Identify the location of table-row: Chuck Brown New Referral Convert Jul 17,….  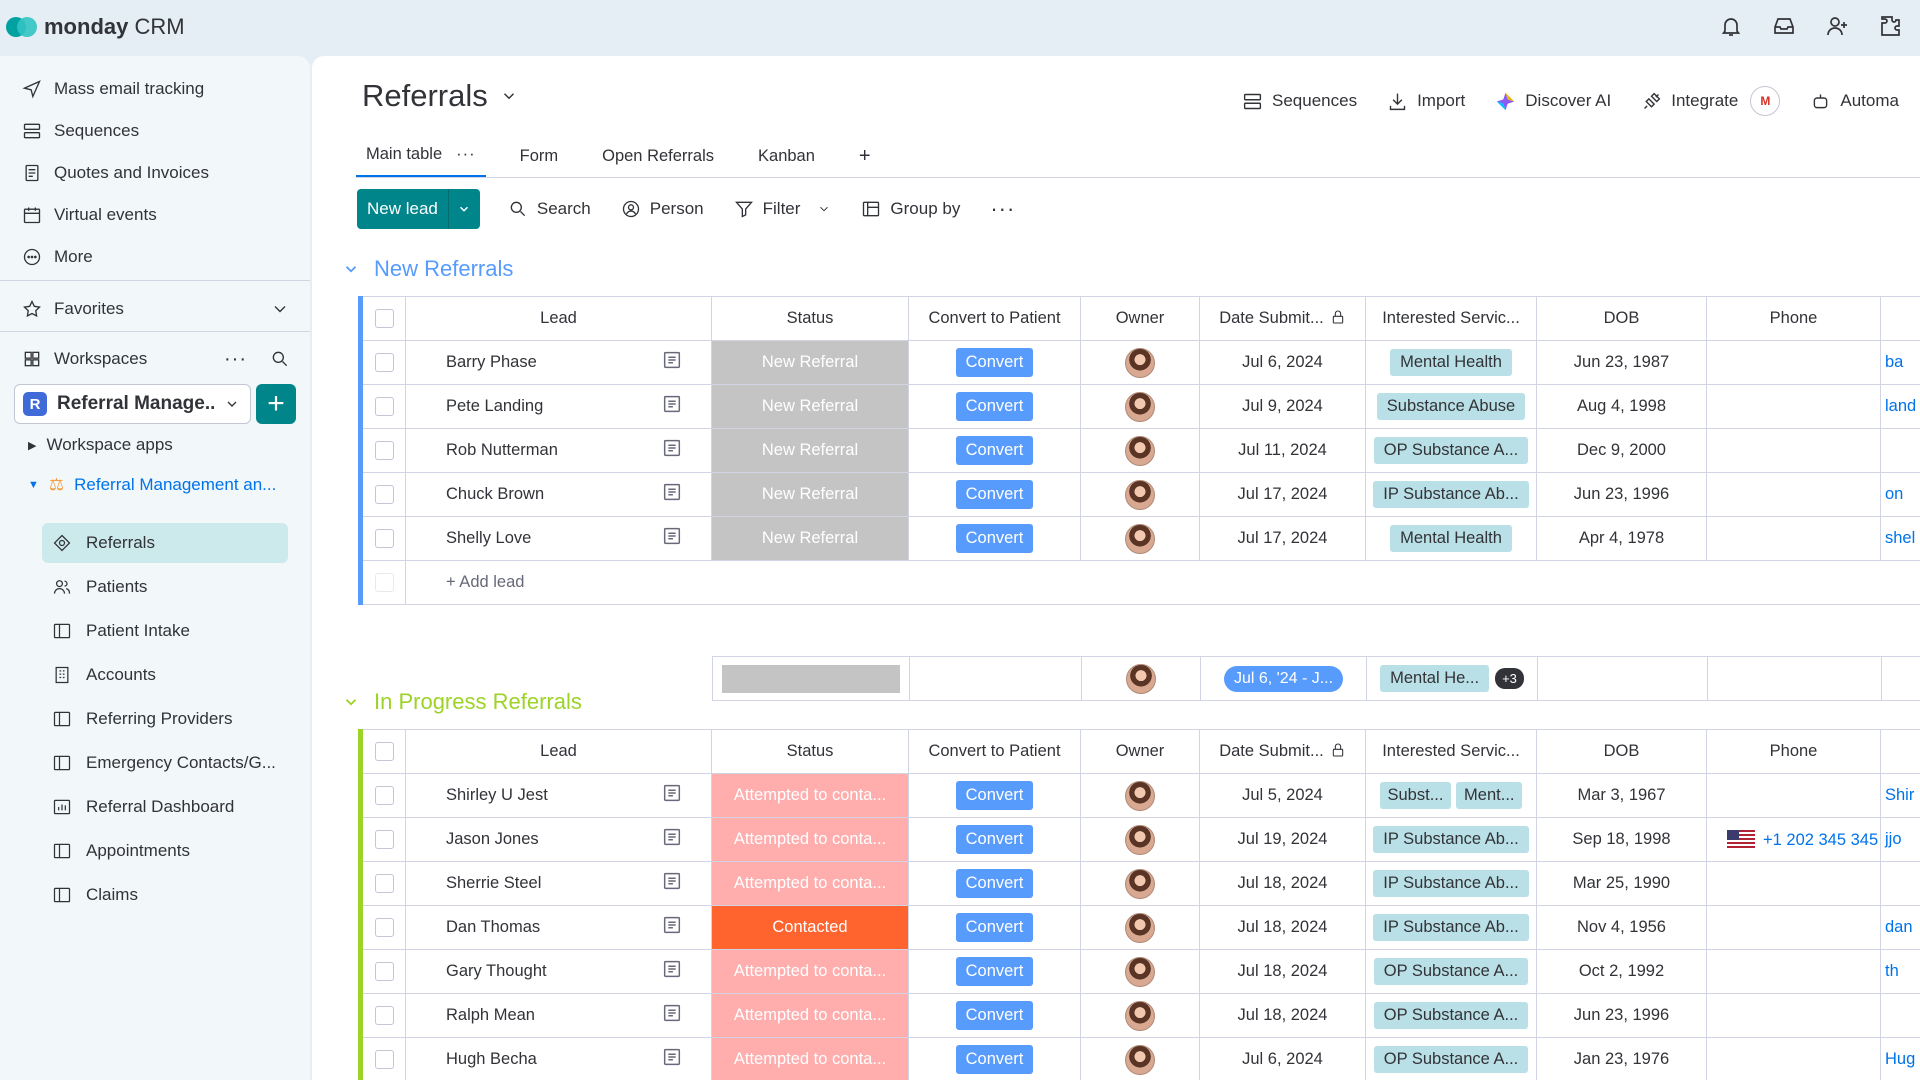
(1140, 494).